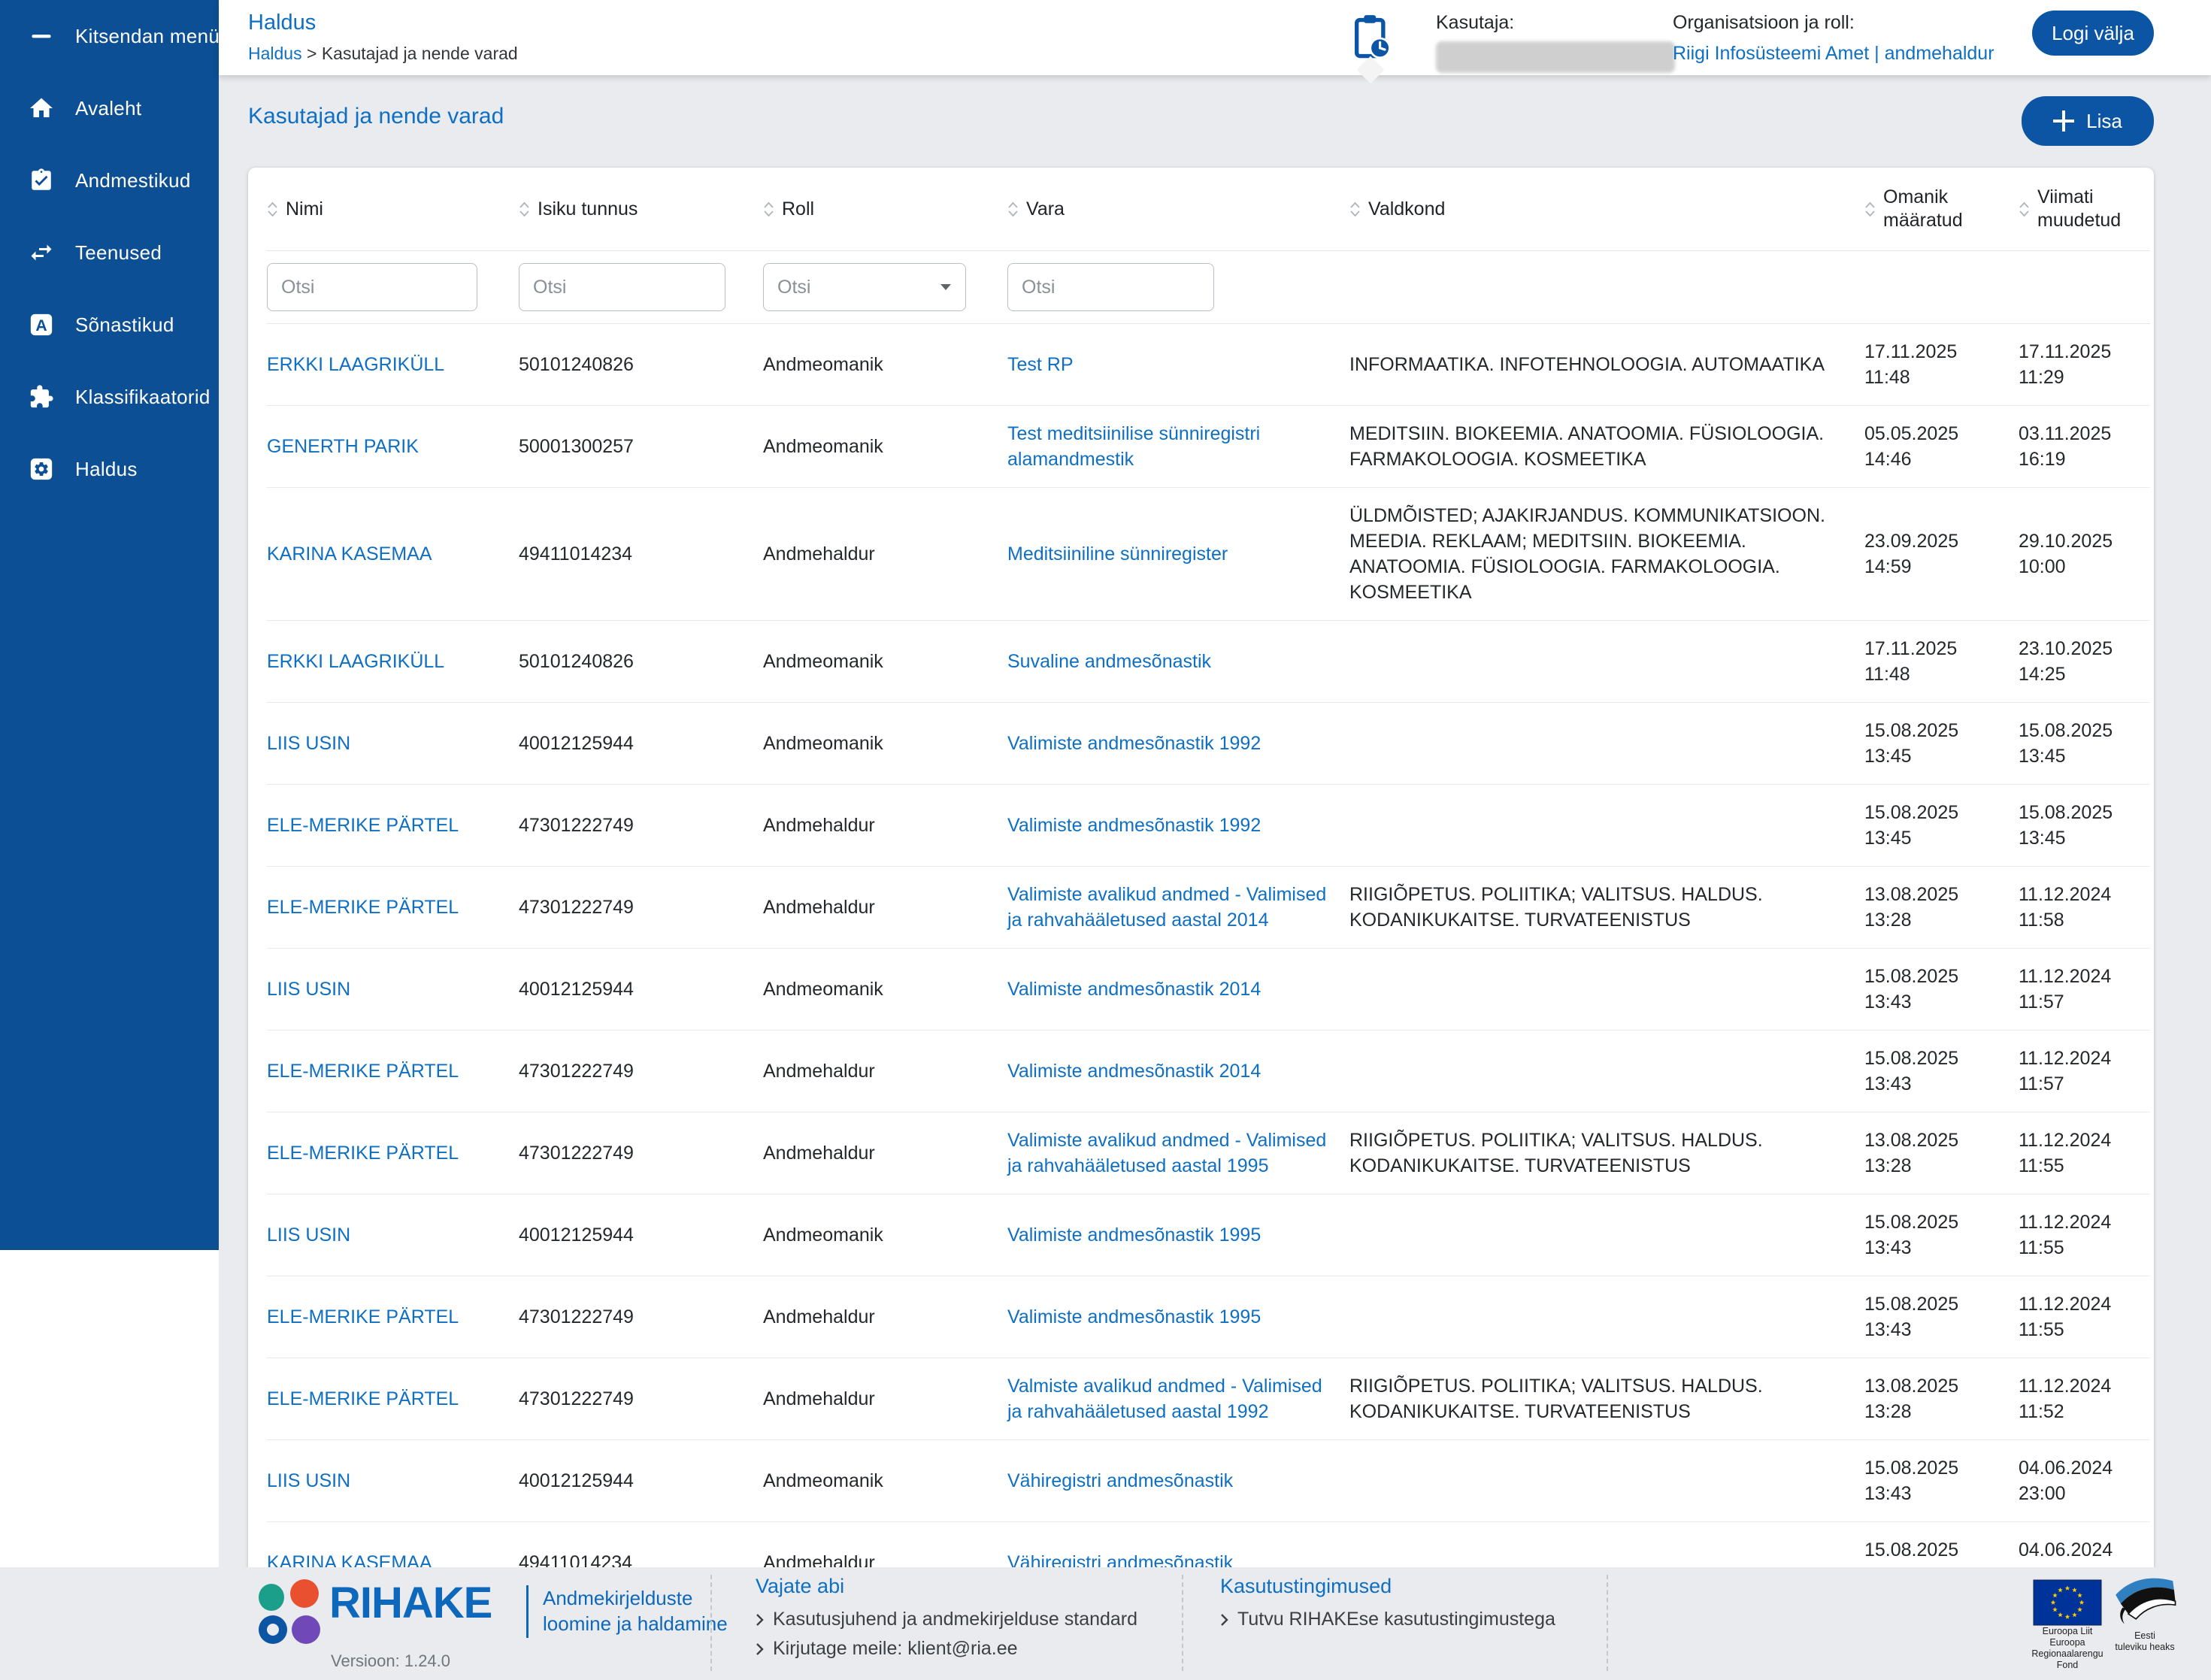 Image resolution: width=2211 pixels, height=1680 pixels. What do you see at coordinates (527, 1611) in the screenshot?
I see `brand-divider` at bounding box center [527, 1611].